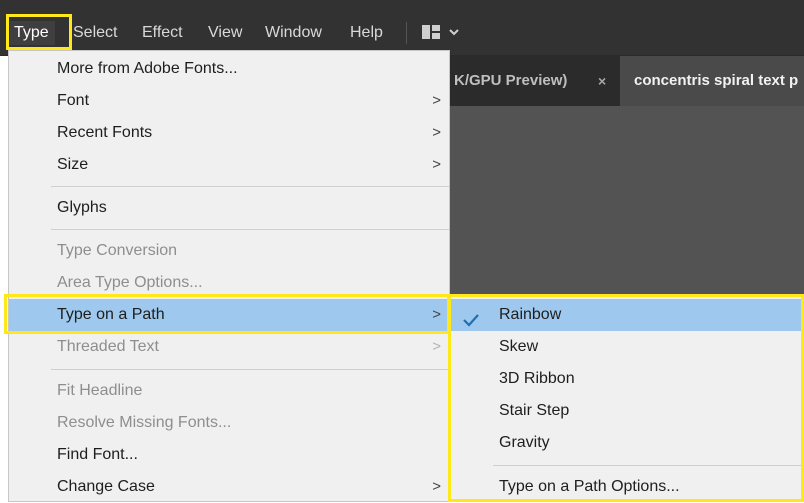 The height and width of the screenshot is (503, 804). Describe the element at coordinates (366, 33) in the screenshot. I see `menu-help: Help` at that location.